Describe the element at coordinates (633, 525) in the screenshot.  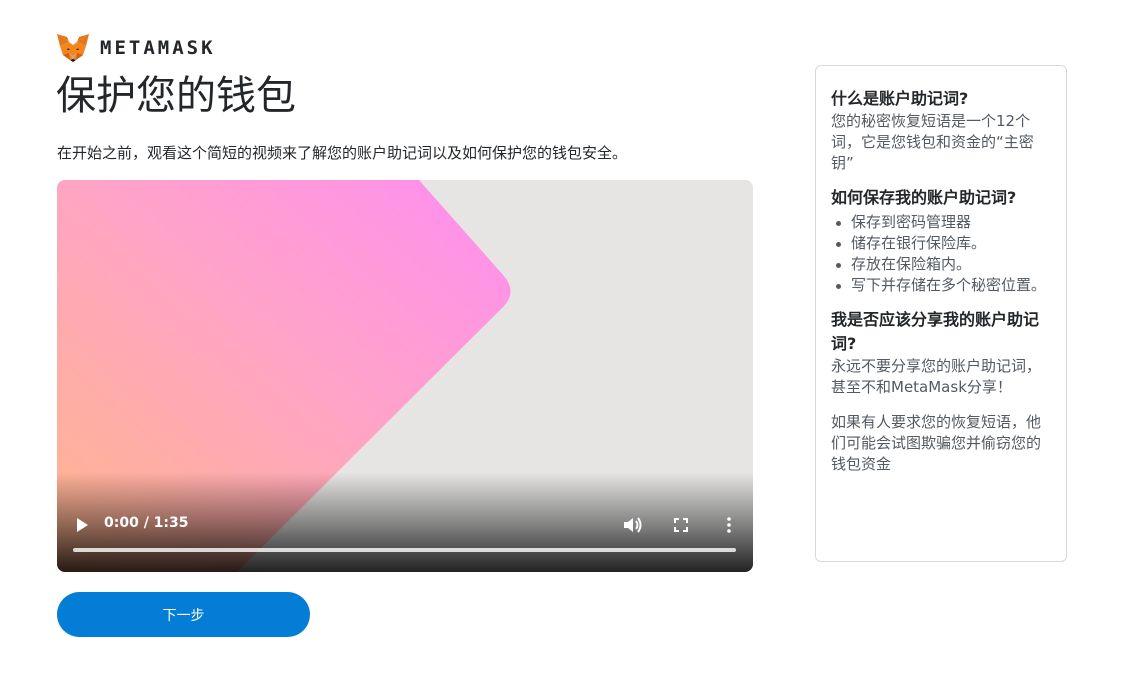
I see `volume-icon` at that location.